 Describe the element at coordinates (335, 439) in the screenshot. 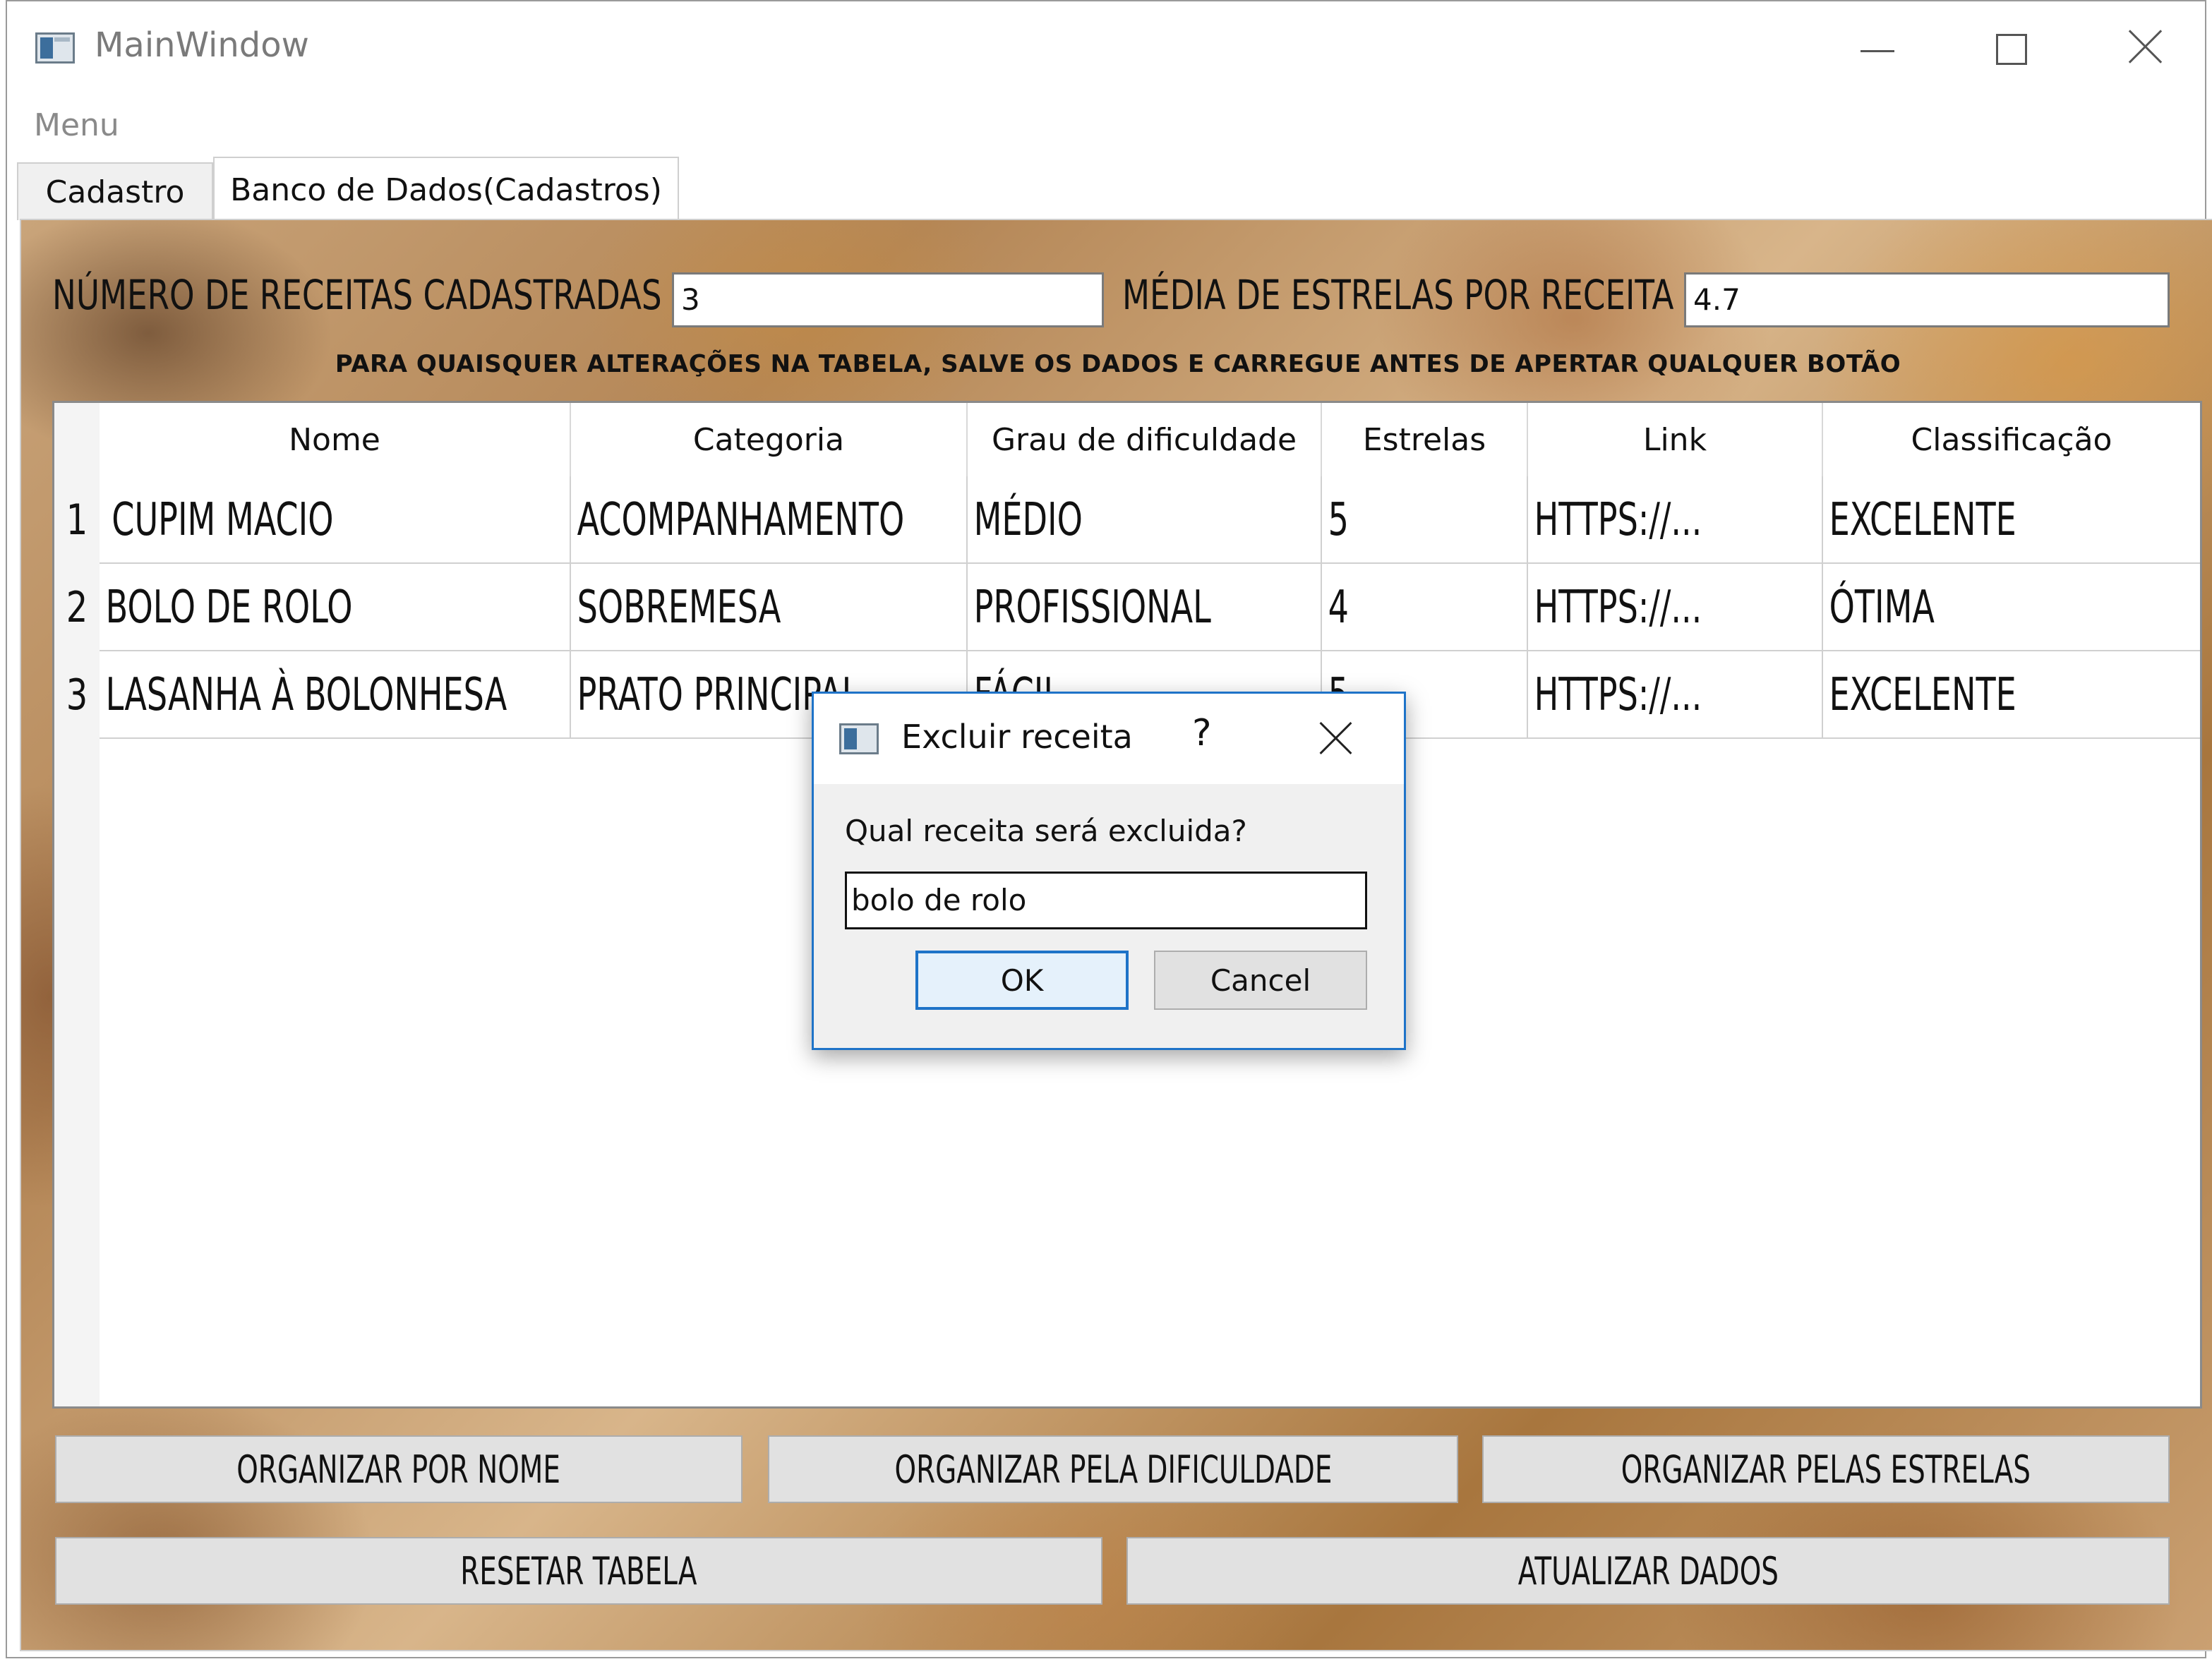

I see `header-nome: Nome` at that location.